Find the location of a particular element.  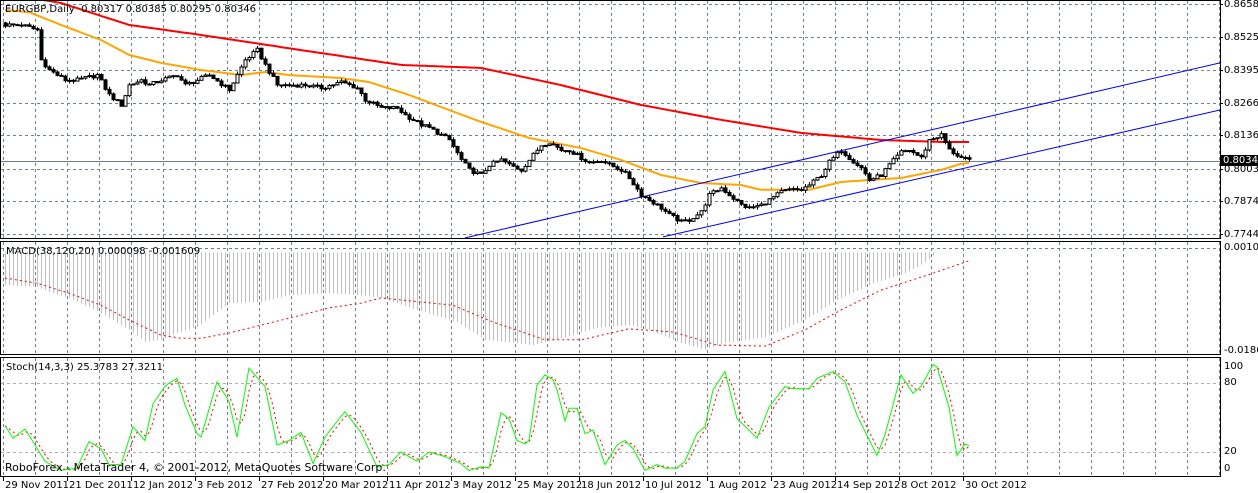

price-axis-label: 0.77445 is located at coordinates (1241, 234).